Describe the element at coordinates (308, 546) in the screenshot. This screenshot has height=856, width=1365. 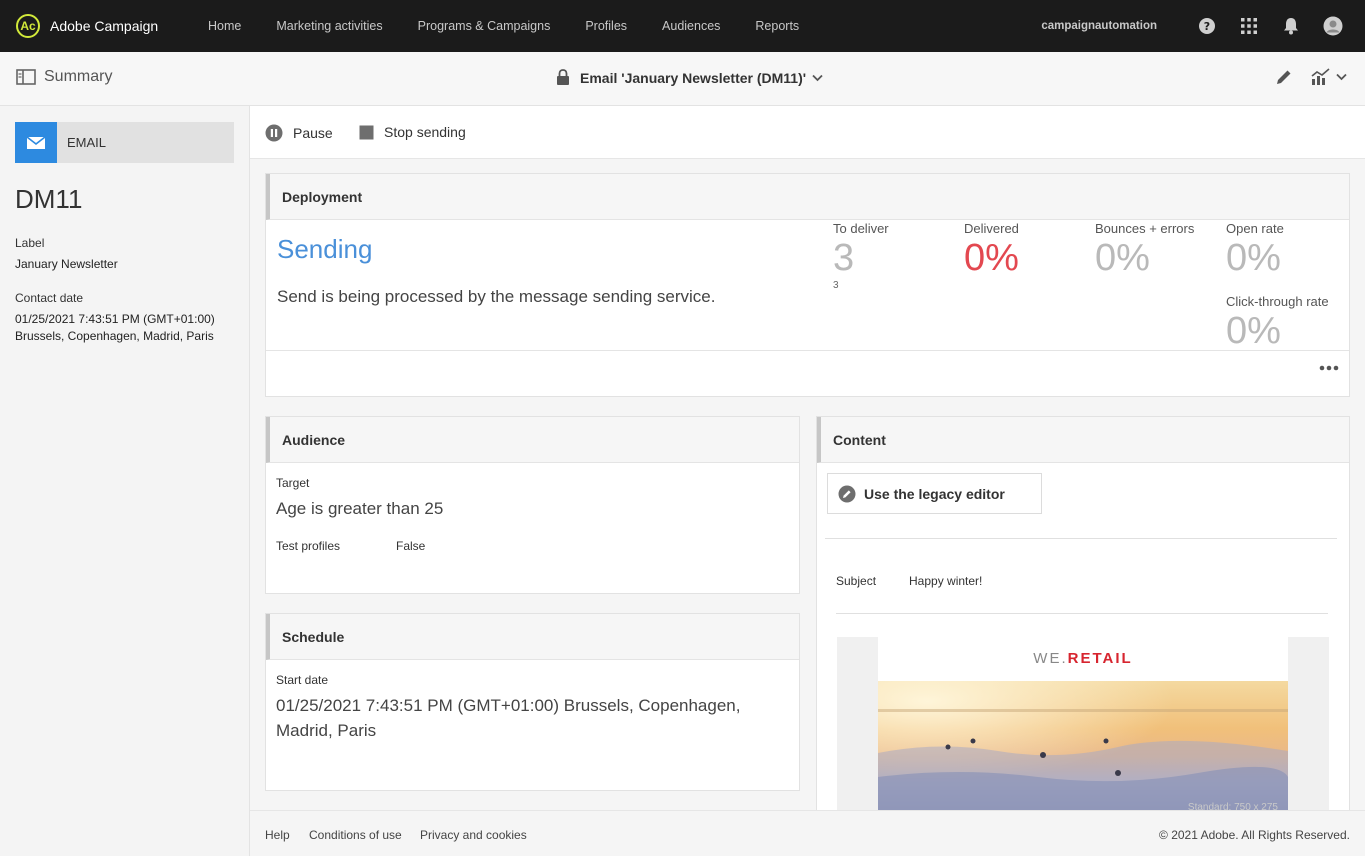
I see `test-profiles-caption: Test profiles` at that location.